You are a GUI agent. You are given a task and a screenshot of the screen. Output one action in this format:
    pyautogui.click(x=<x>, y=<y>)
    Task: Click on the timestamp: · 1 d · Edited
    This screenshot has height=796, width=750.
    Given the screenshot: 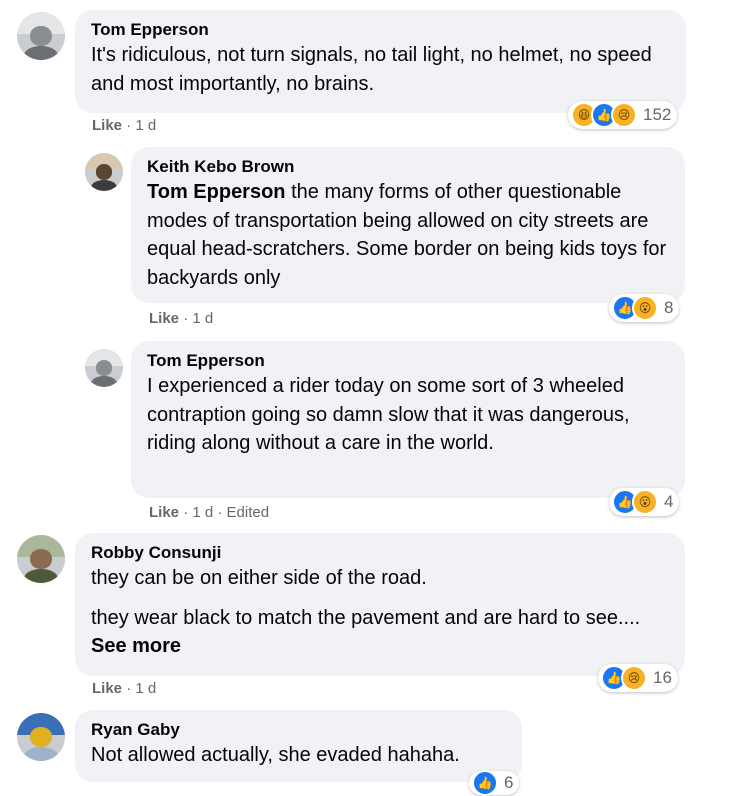 What is the action you would take?
    pyautogui.click(x=226, y=512)
    